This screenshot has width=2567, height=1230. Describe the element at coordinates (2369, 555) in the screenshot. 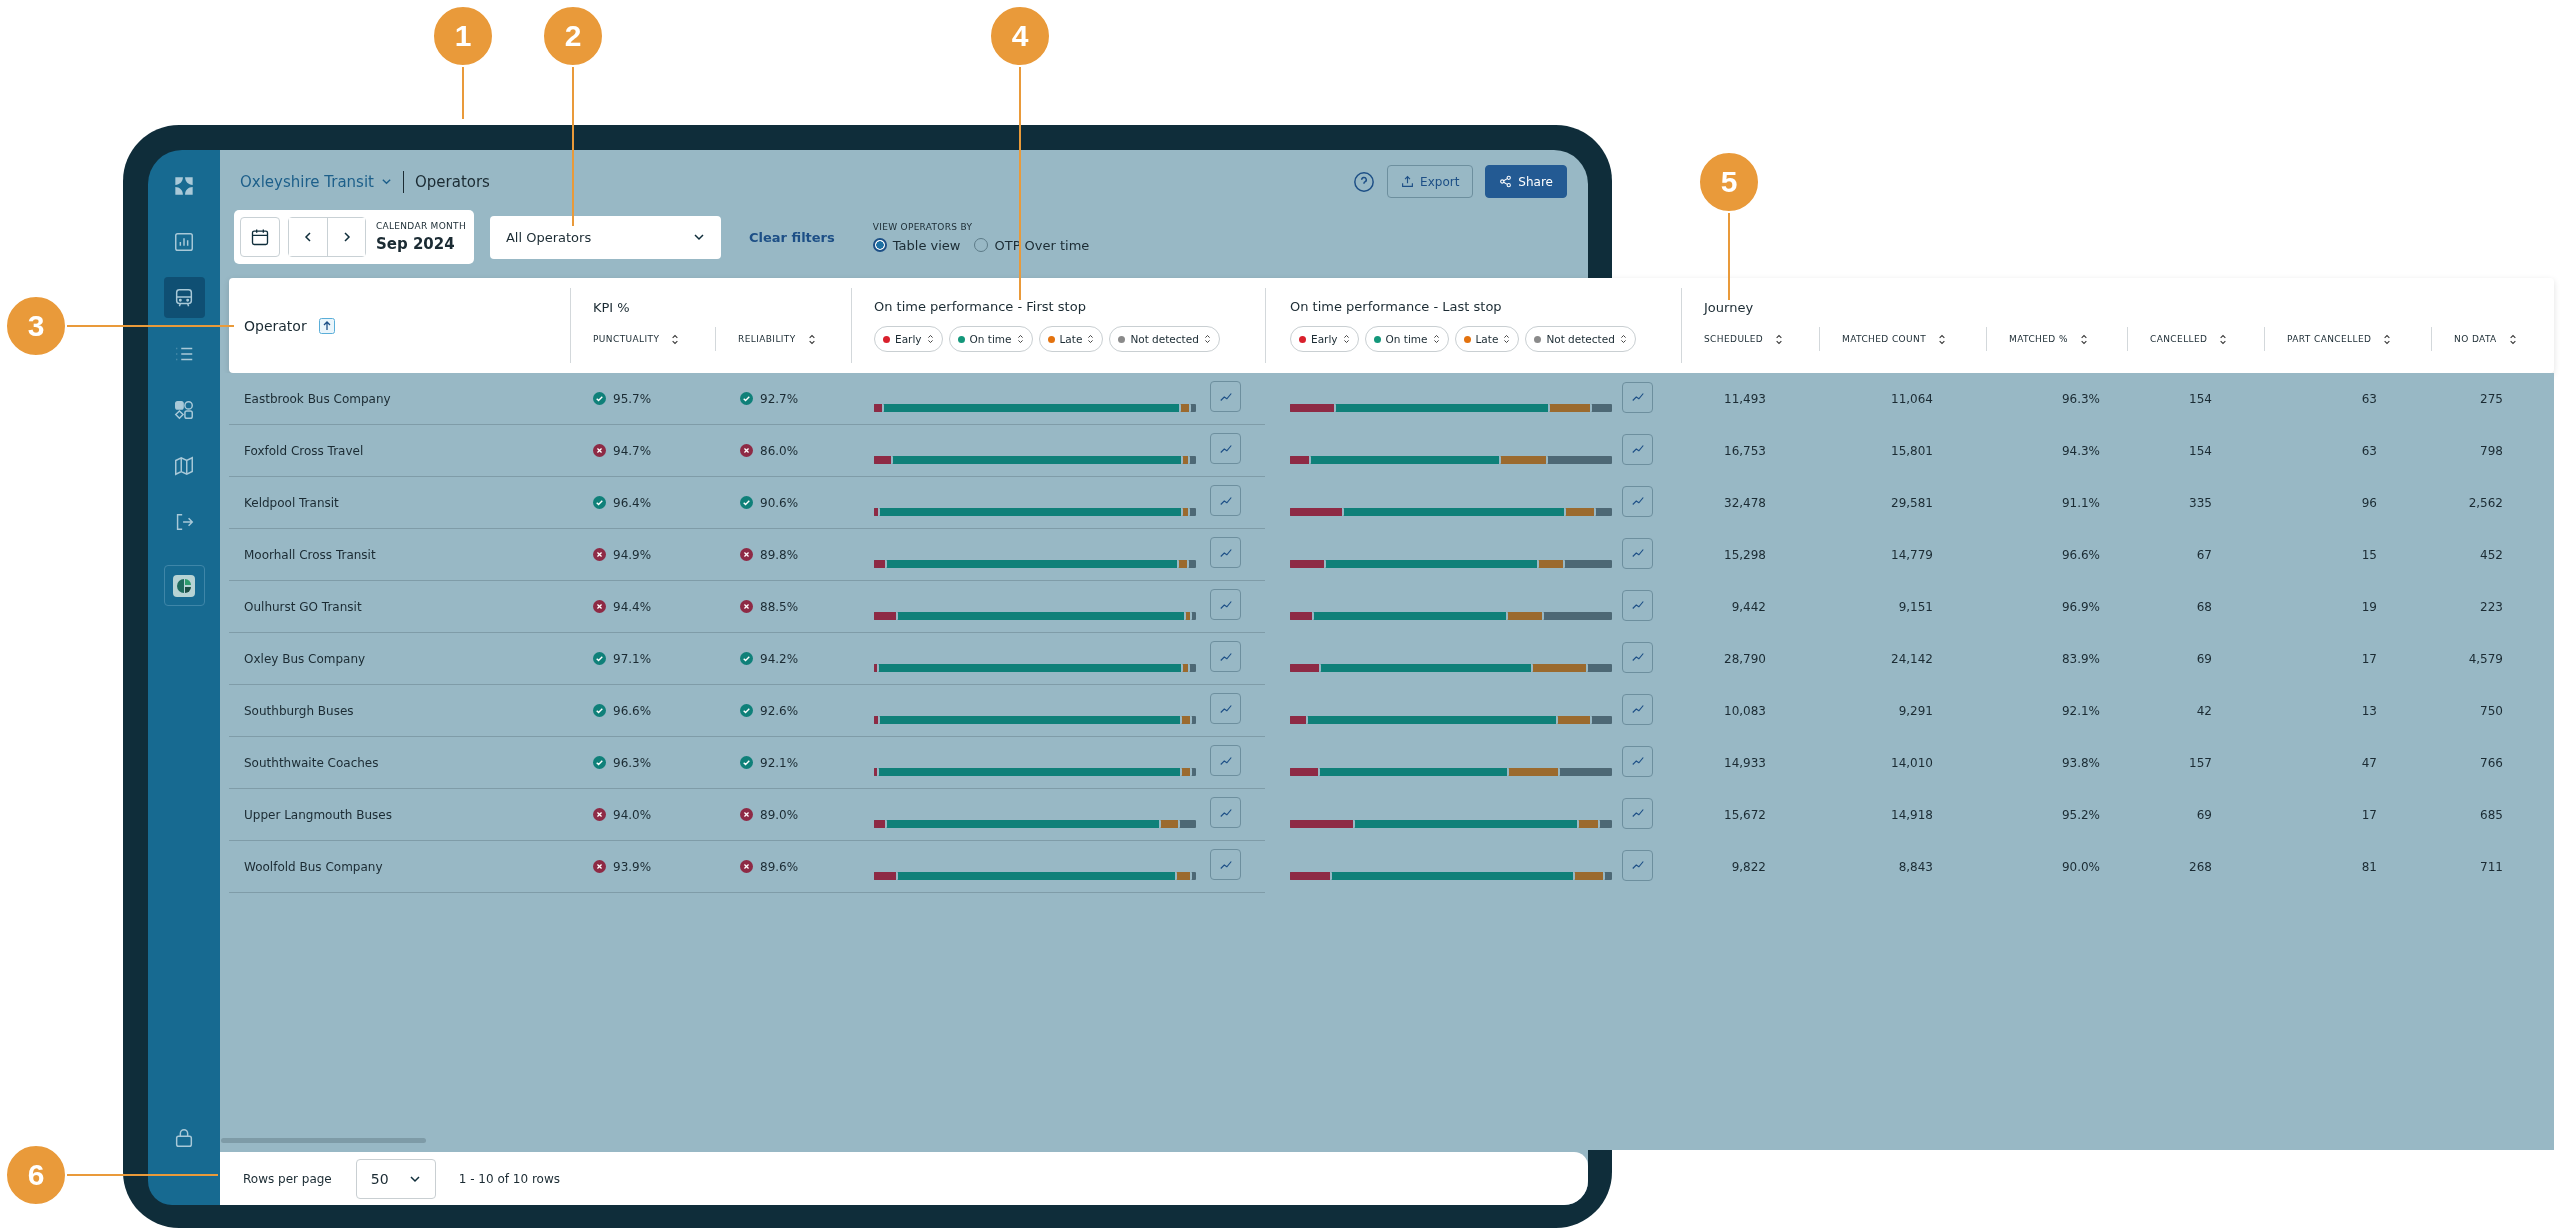

I see `table-cell: 15` at that location.